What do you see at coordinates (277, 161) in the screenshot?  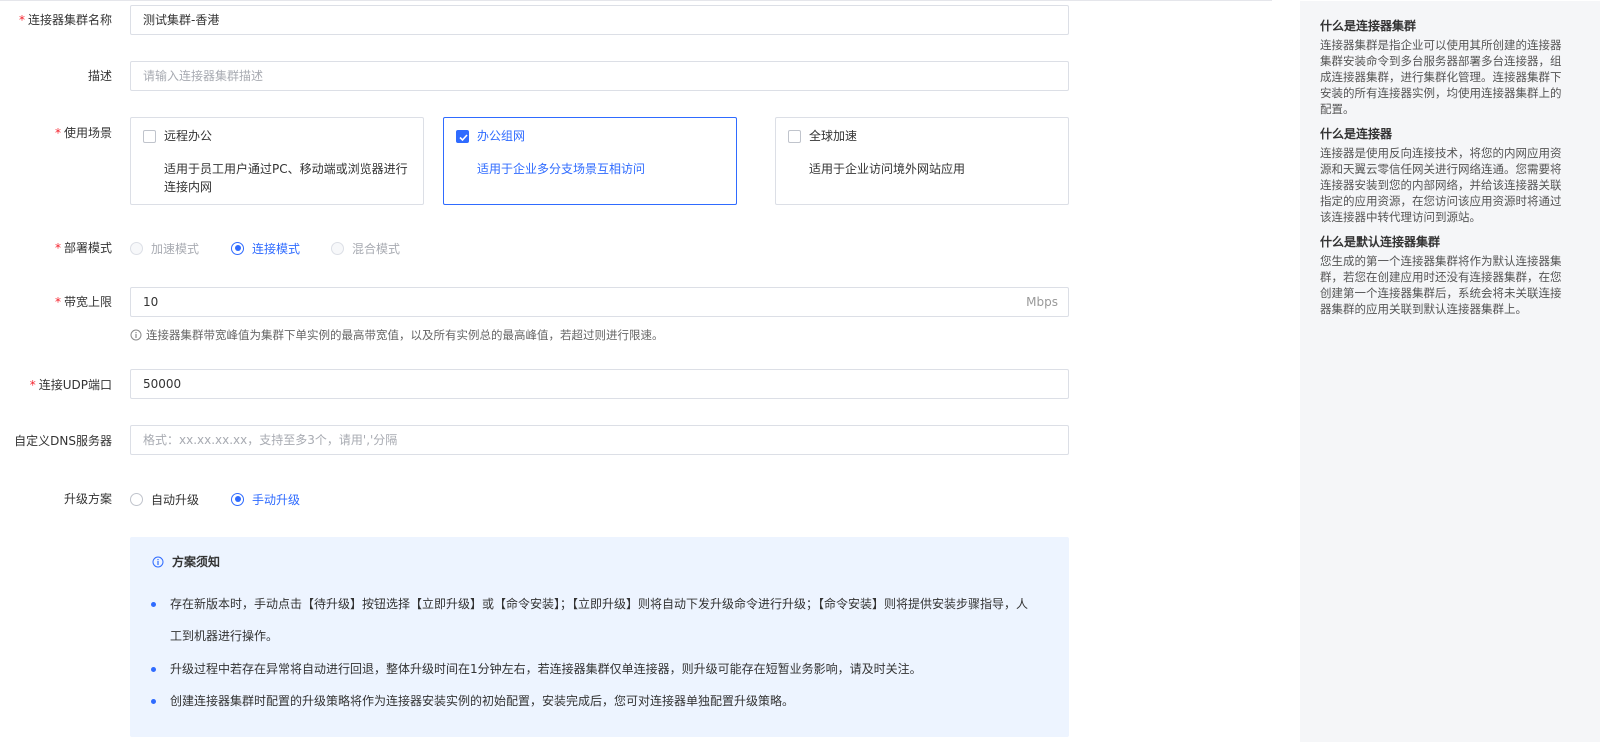 I see `scenario-card-remote-office: 远程办公 适用于员工用户通过PC、移动端或浏览器进行连接内网` at bounding box center [277, 161].